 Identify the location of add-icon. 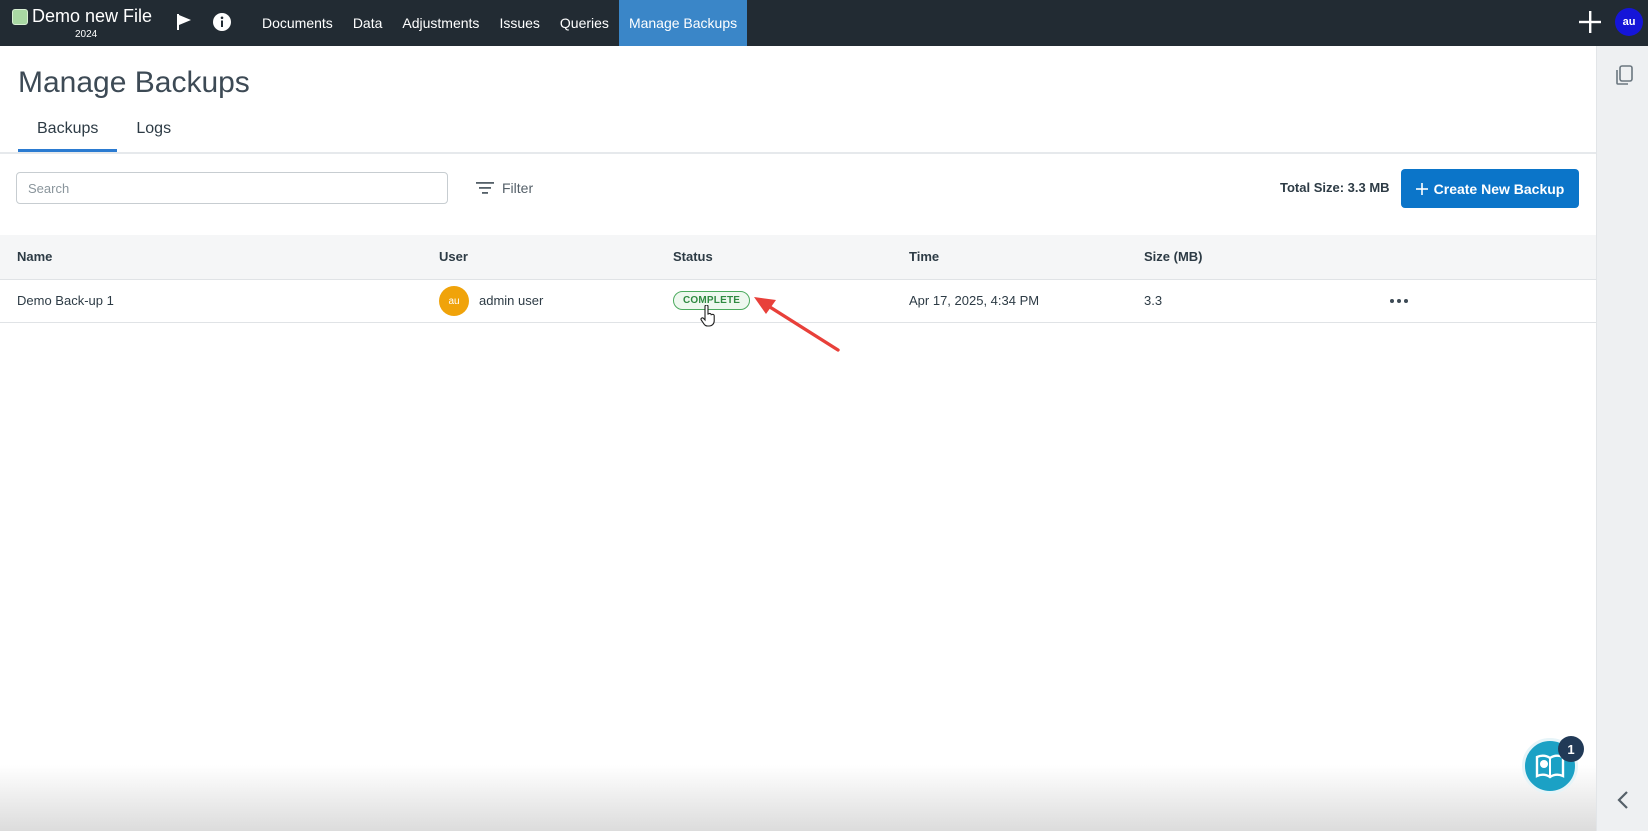
(1590, 22).